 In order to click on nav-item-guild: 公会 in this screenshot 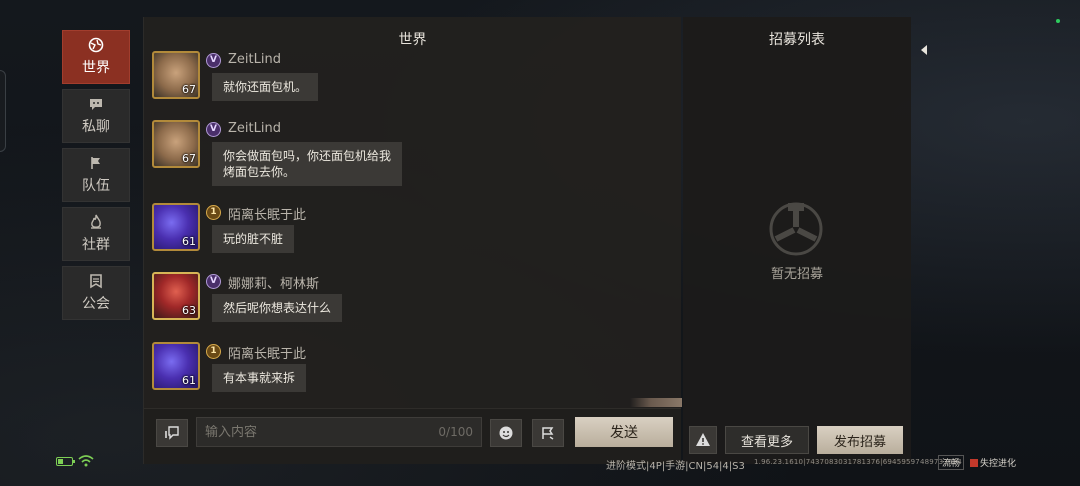, I will do `click(96, 293)`.